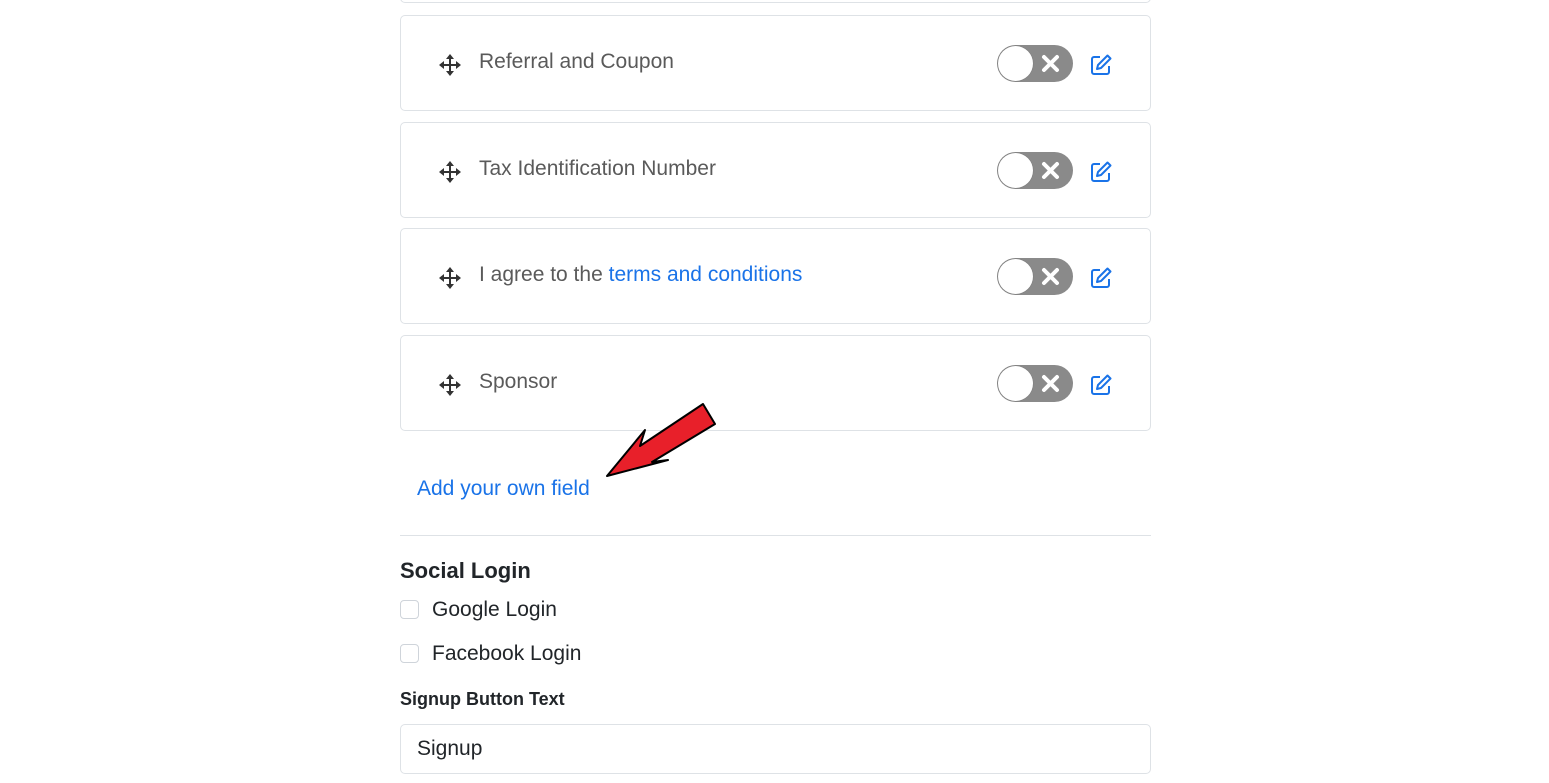  What do you see at coordinates (661, 440) in the screenshot?
I see `annotation-arrow-icon` at bounding box center [661, 440].